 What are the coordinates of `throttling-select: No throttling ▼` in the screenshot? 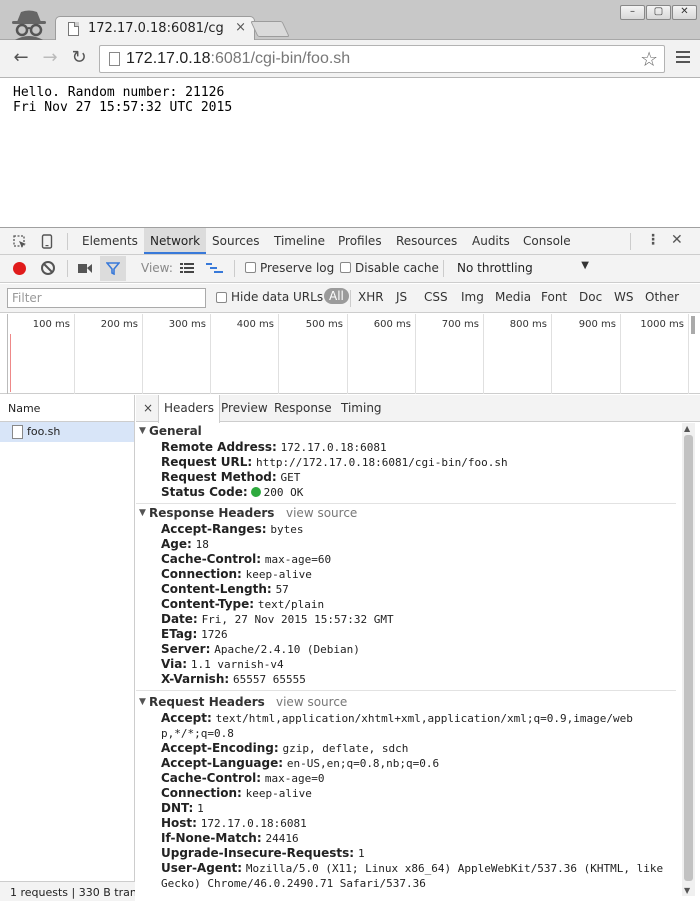 It's located at (521, 268).